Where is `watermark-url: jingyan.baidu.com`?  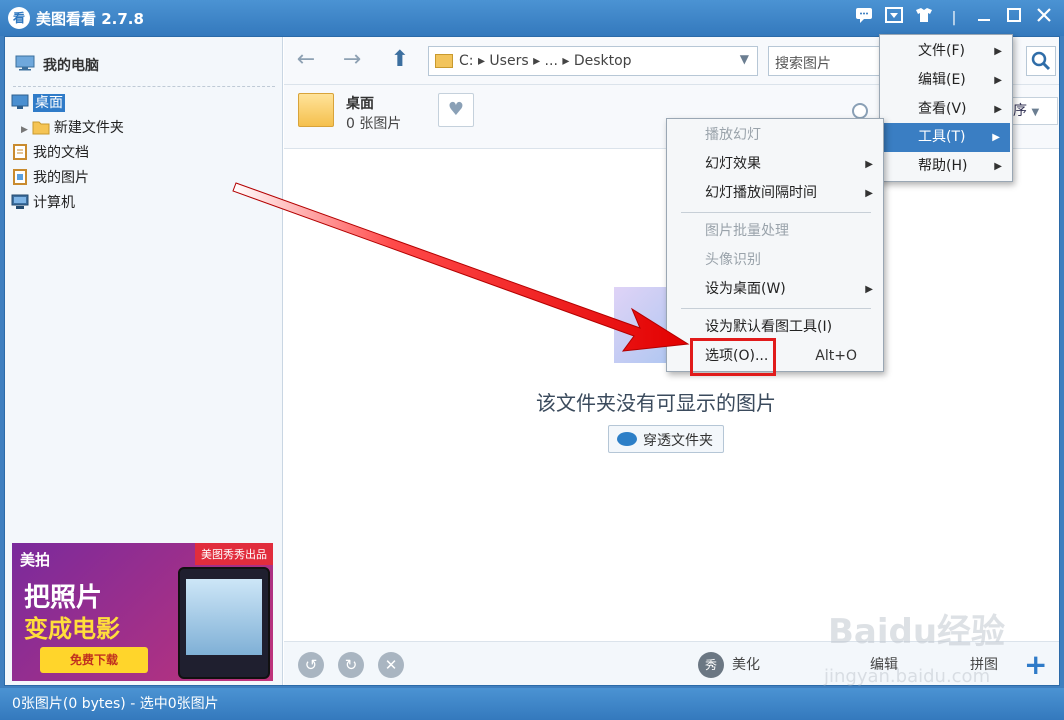 watermark-url: jingyan.baidu.com is located at coordinates (907, 676).